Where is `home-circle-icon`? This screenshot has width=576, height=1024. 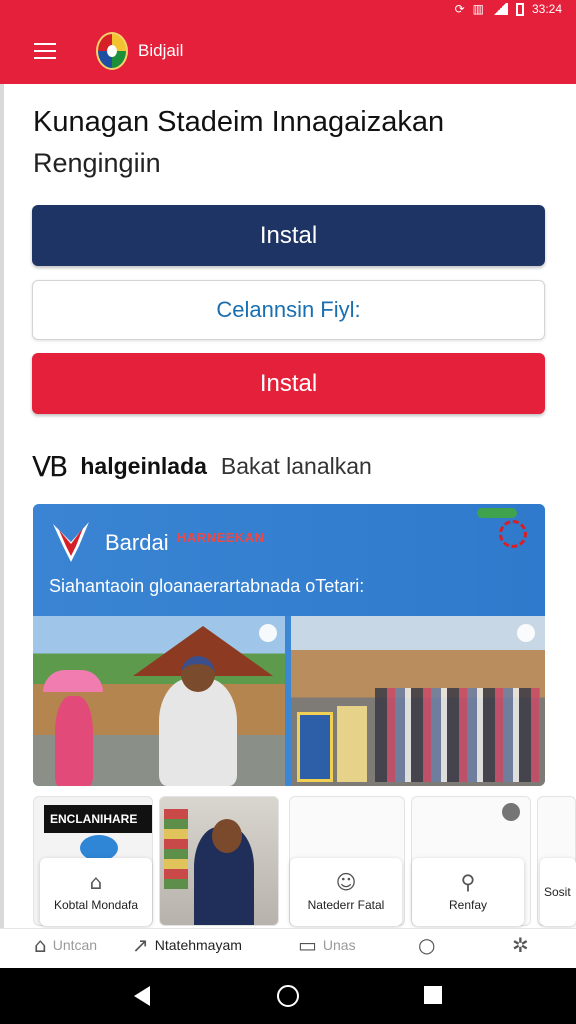
home-circle-icon is located at coordinates (288, 996).